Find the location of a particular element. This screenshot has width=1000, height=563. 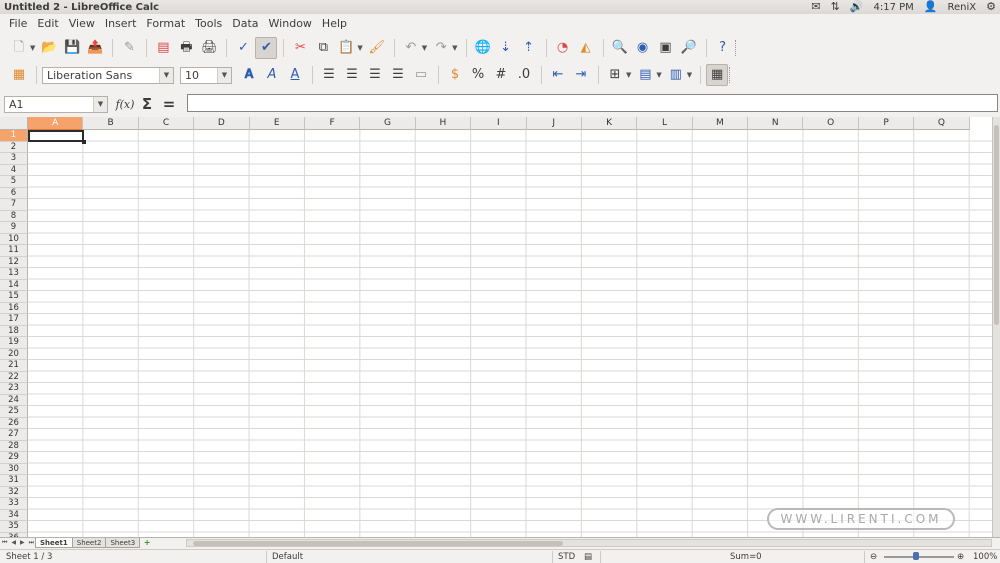

row-header-24: 24 is located at coordinates (14, 400).